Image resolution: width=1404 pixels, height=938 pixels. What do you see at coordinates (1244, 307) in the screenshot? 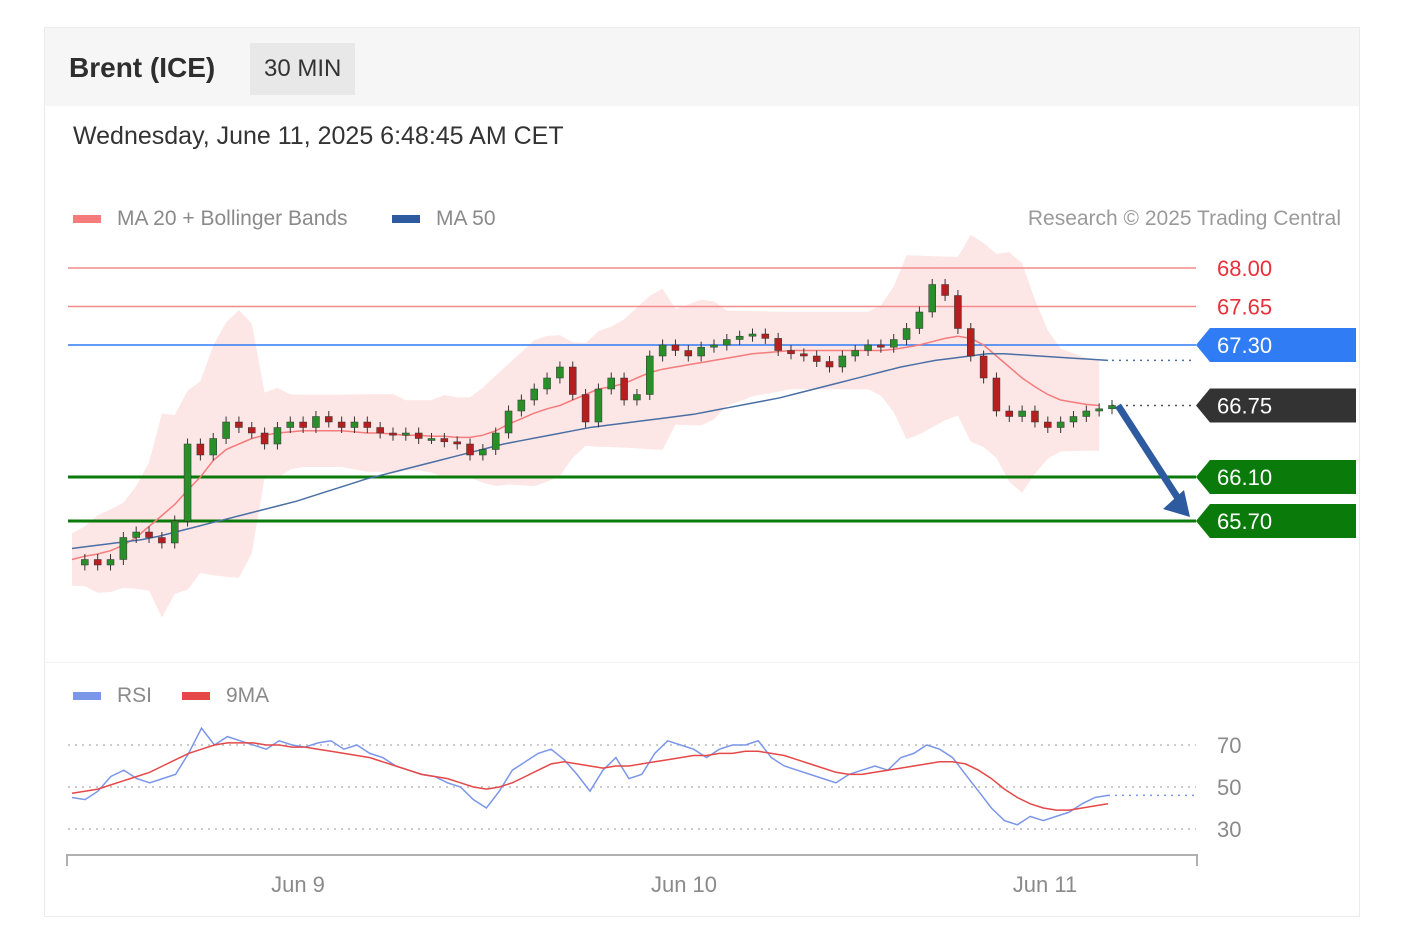
I see `level-label: 67.65` at bounding box center [1244, 307].